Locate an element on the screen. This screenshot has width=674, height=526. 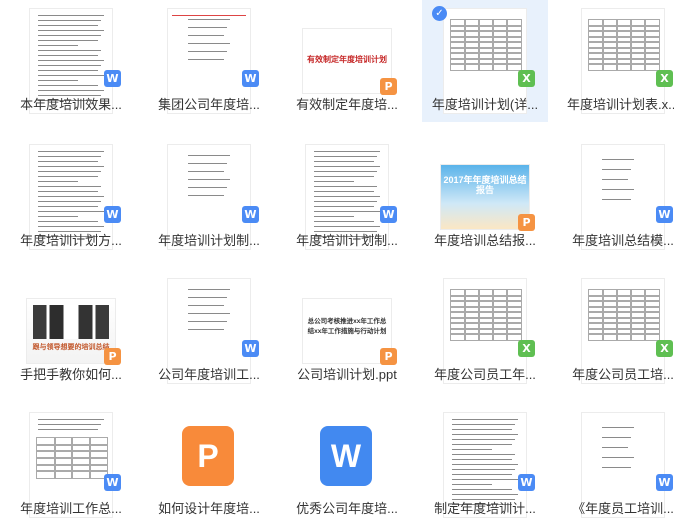
file-item: 总公司考核推进xx年工作总结xx年工作措施与行动计划 P 公司培训计划.ppt is located at coordinates (347, 331).